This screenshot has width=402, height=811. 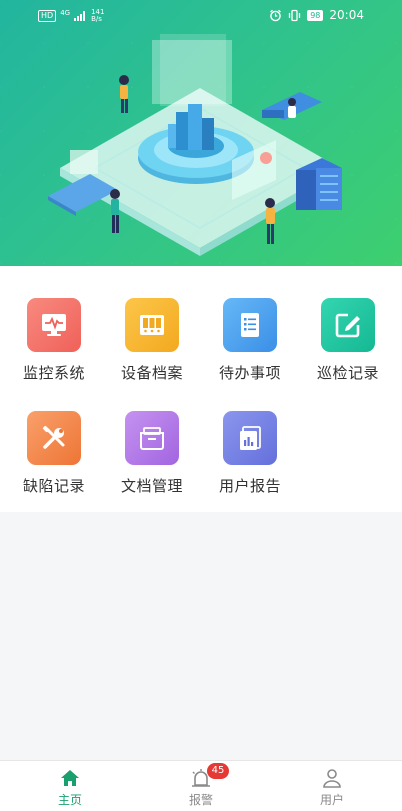 What do you see at coordinates (70, 778) in the screenshot?
I see `home-icon` at bounding box center [70, 778].